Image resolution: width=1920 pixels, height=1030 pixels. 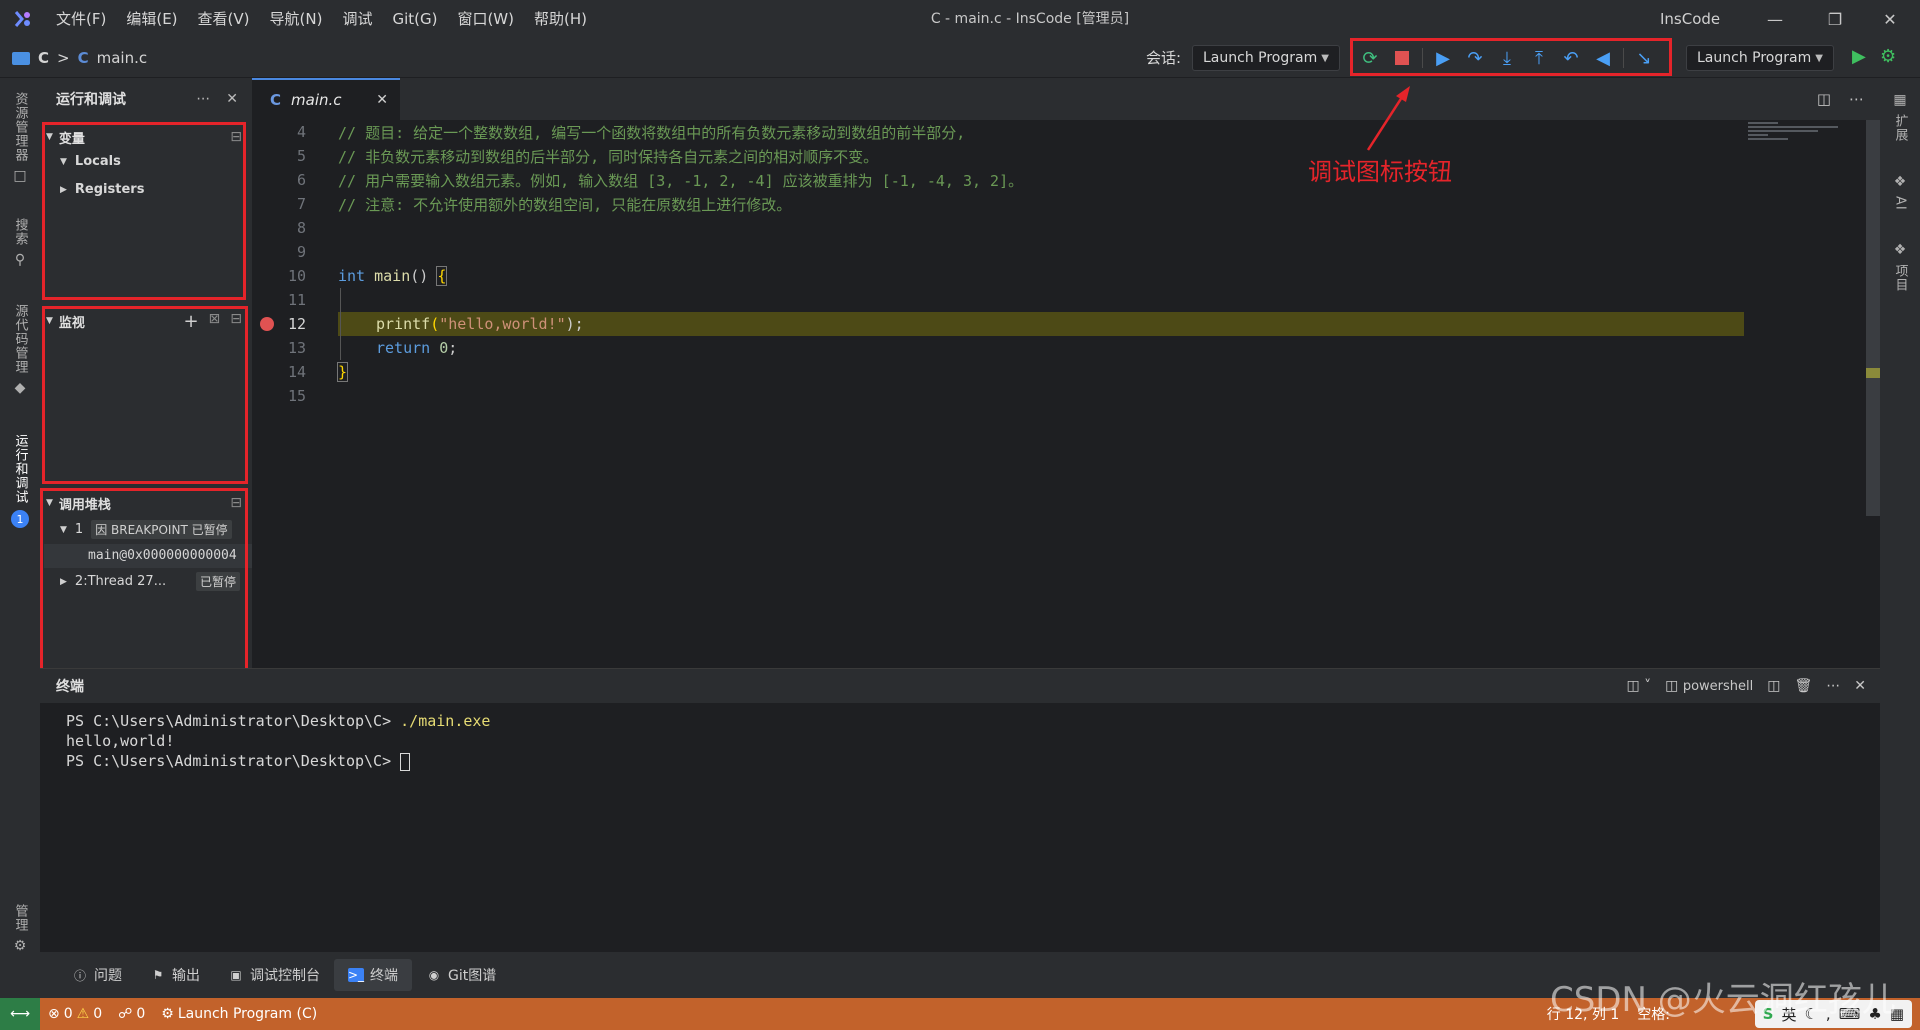 I want to click on status-problems: ⊗ 0 ⚠ 0, so click(x=75, y=1014).